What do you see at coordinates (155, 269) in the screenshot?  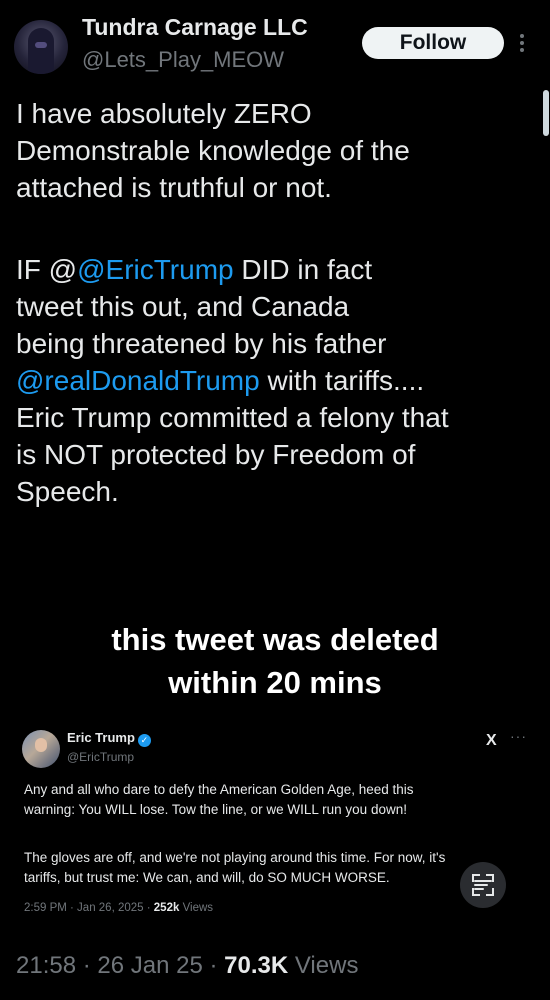 I see `mention-erictrump: @EricTrump` at bounding box center [155, 269].